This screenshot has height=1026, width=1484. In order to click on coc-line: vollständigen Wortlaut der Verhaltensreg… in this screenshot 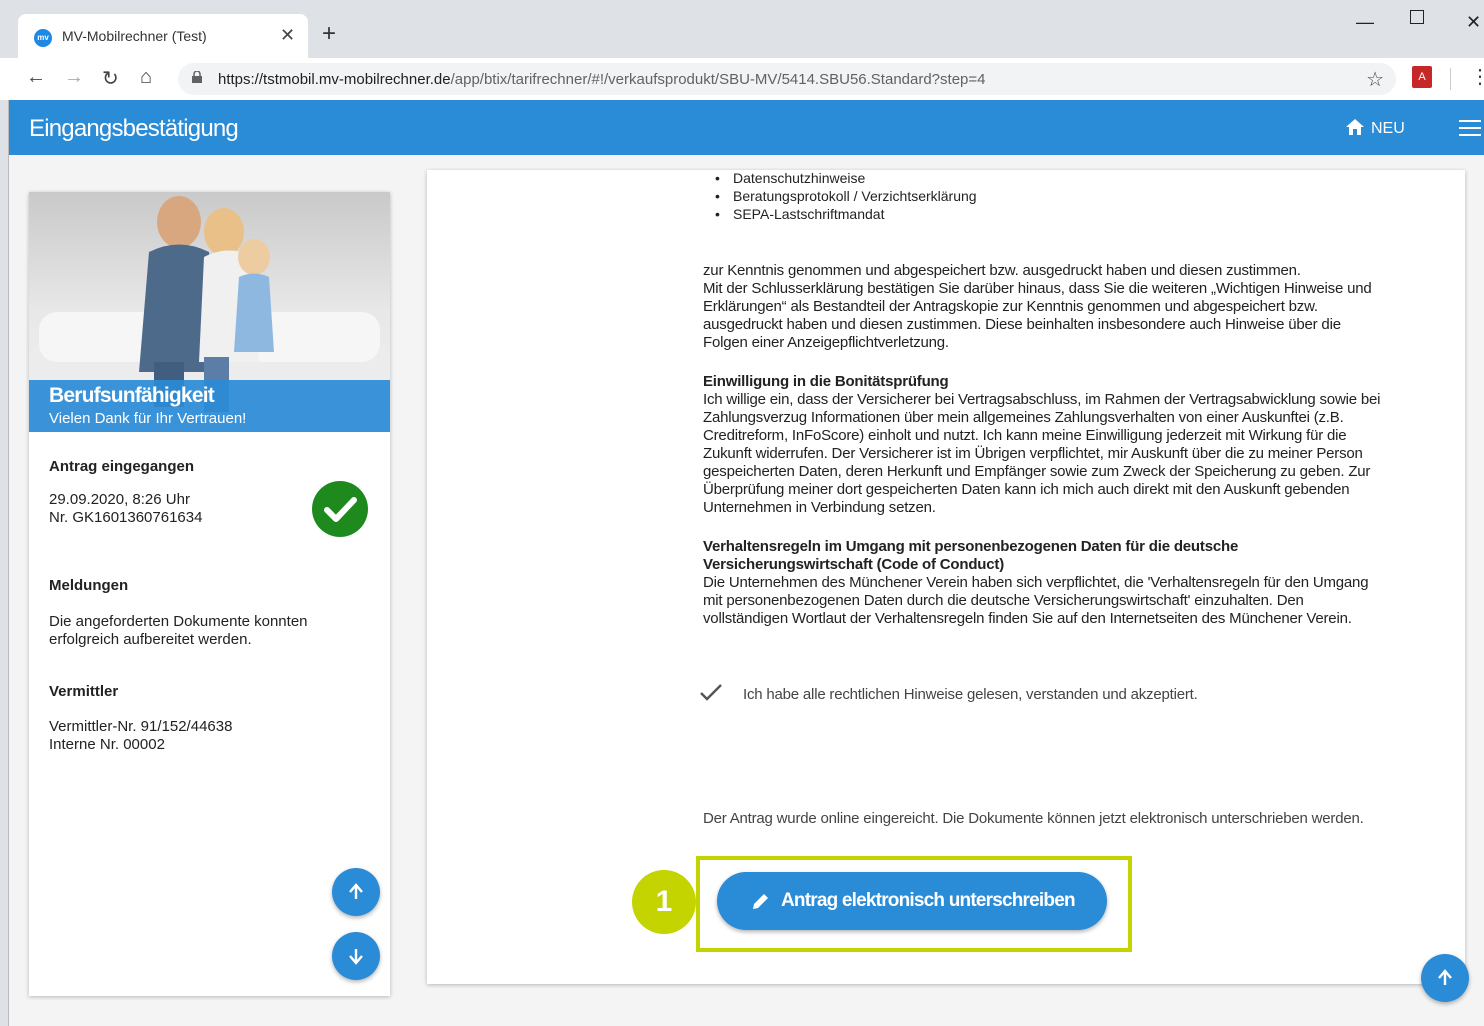, I will do `click(1027, 618)`.